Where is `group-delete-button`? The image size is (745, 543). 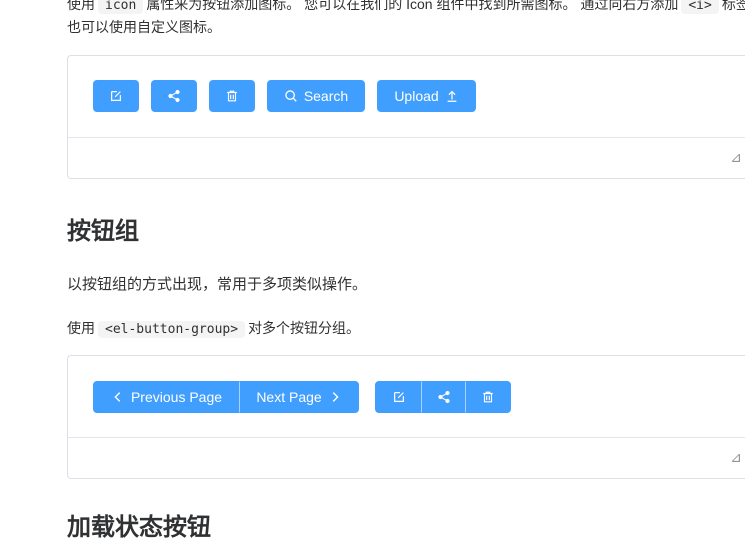
group-delete-button is located at coordinates (488, 397).